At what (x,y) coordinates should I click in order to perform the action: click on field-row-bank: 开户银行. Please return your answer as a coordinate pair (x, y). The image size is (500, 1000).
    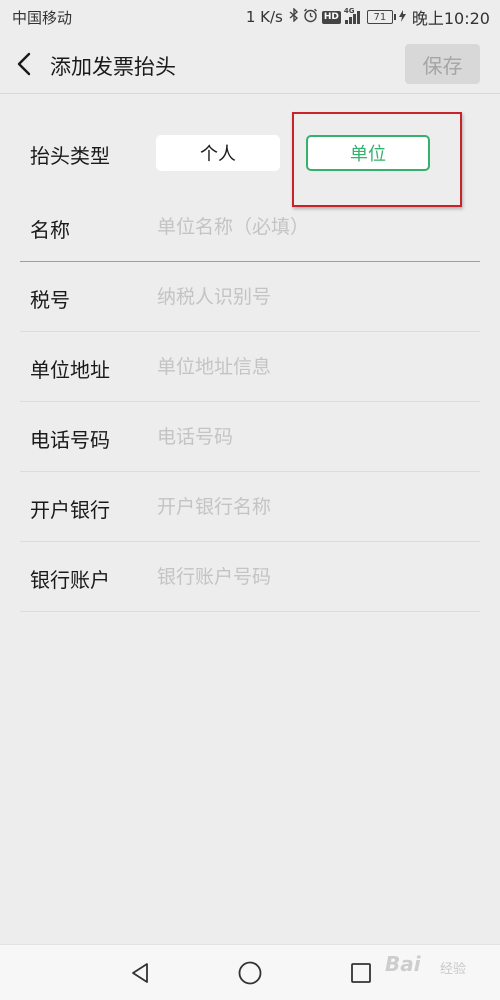
    Looking at the image, I should click on (250, 507).